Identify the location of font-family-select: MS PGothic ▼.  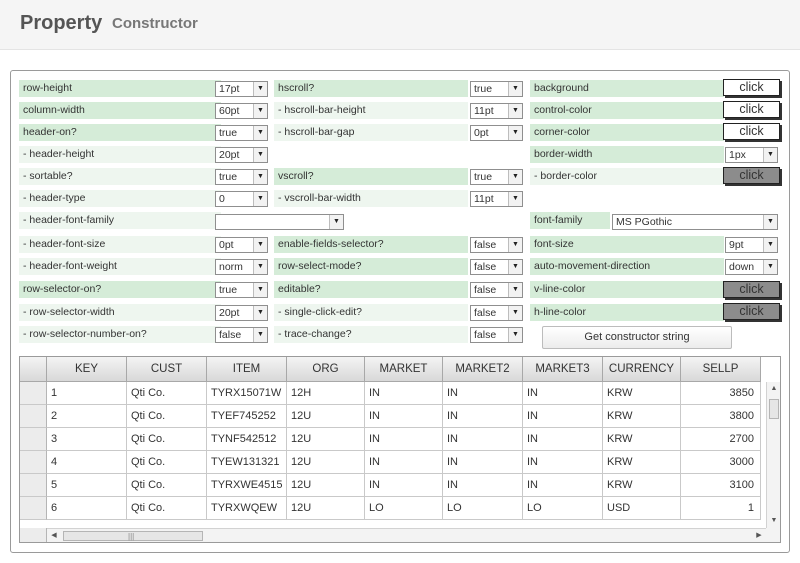
(695, 222).